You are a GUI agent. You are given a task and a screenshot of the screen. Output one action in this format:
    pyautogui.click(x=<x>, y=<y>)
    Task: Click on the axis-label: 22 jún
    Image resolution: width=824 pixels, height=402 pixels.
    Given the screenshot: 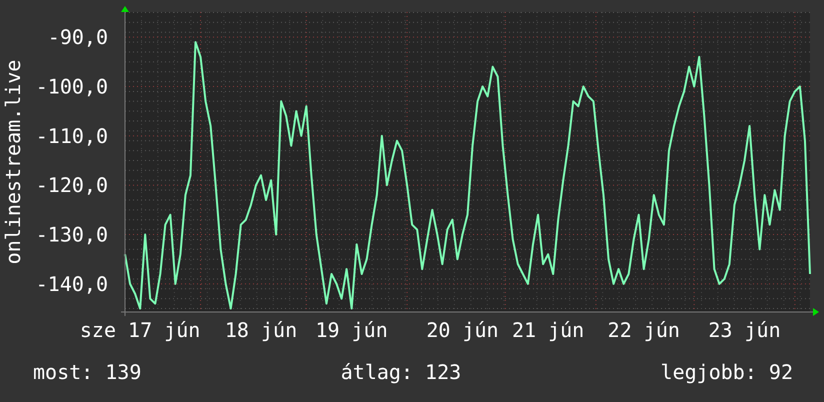 What is the action you would take?
    pyautogui.click(x=644, y=330)
    